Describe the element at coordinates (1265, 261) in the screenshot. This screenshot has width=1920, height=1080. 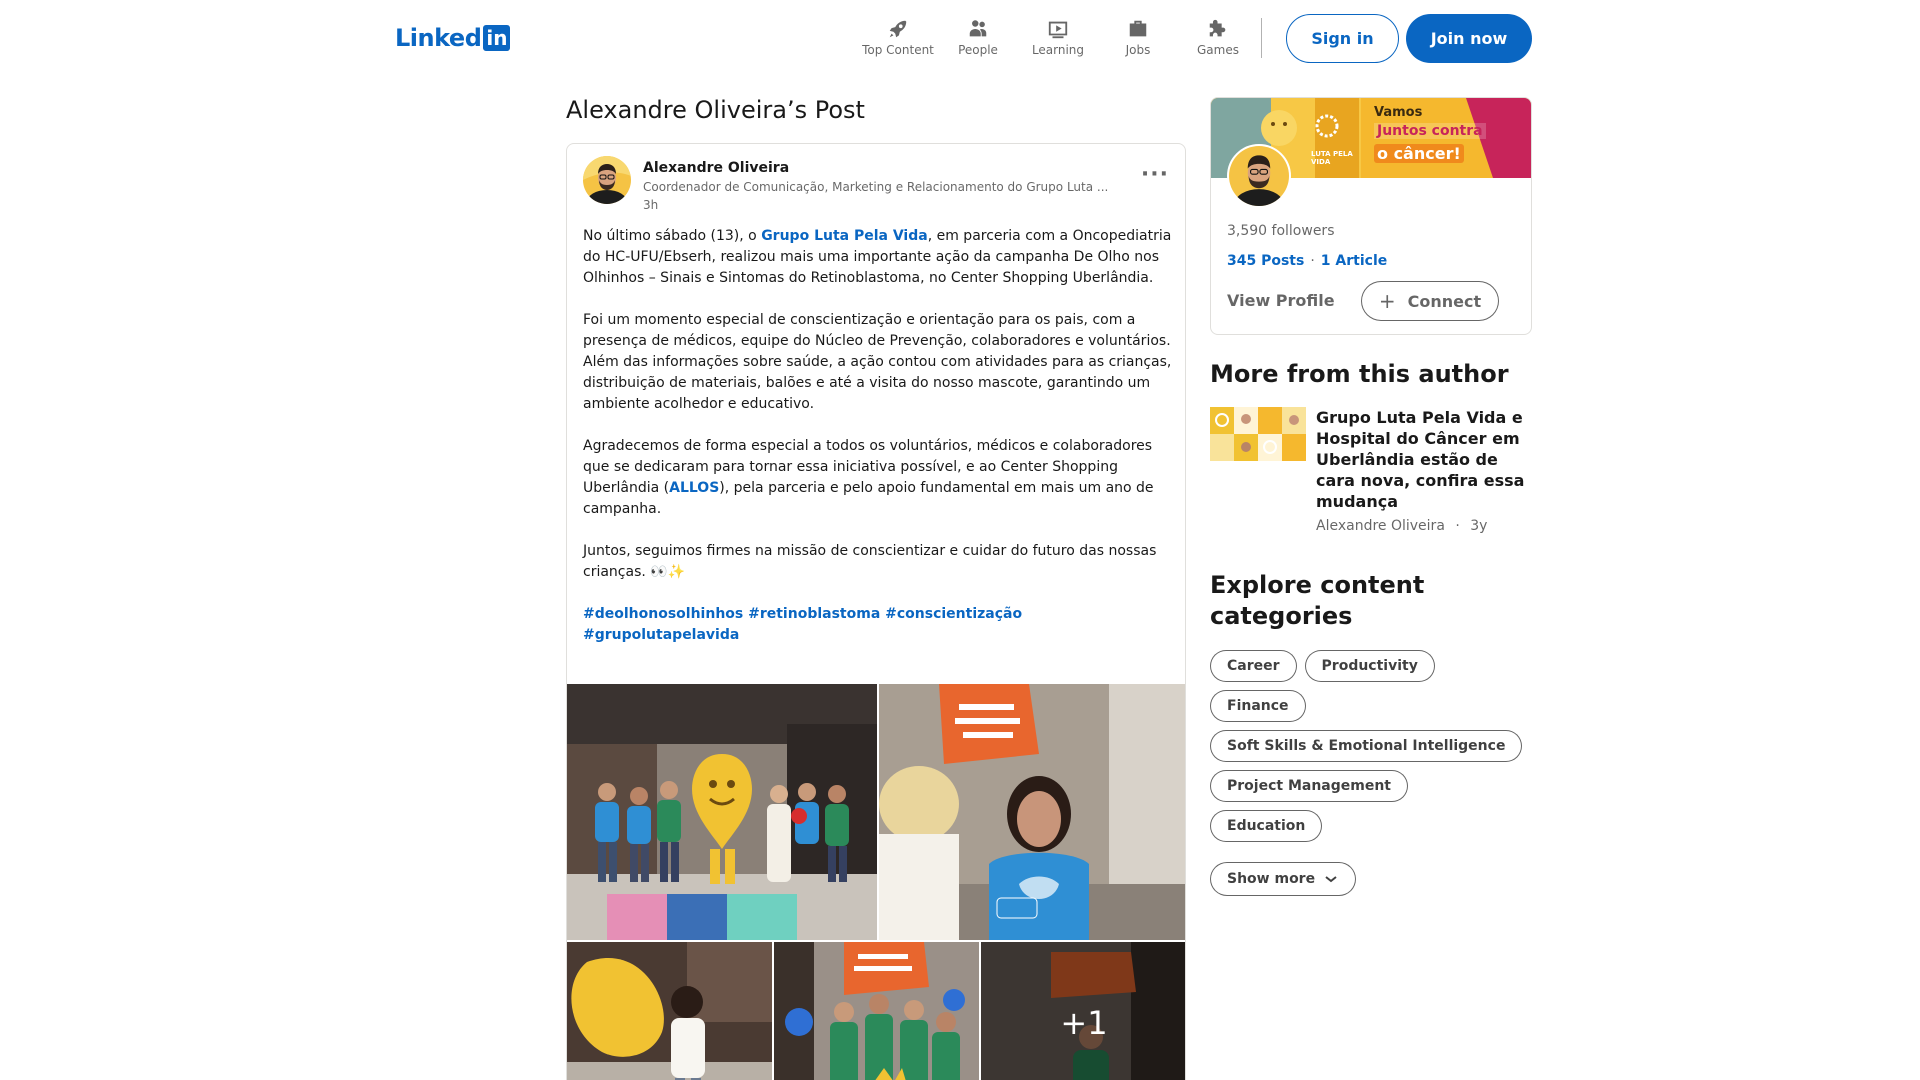
I see `posts-link: 345 Posts` at that location.